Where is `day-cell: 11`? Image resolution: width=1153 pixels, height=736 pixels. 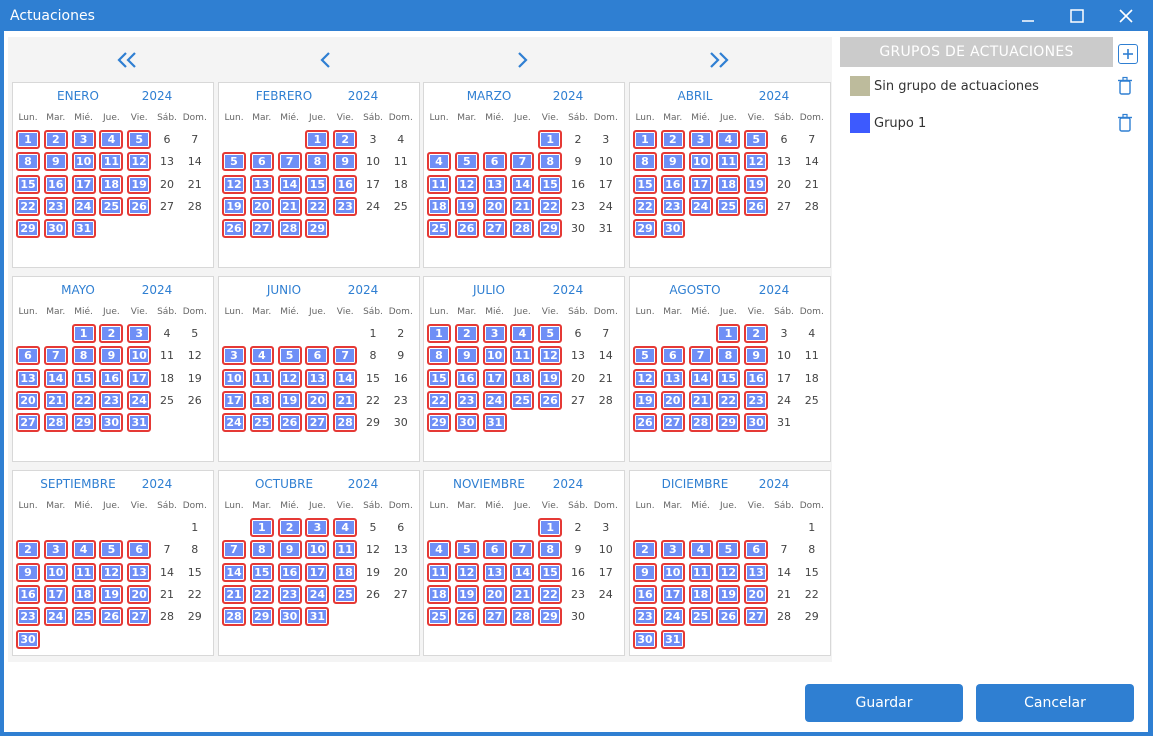
day-cell: 11 is located at coordinates (111, 162).